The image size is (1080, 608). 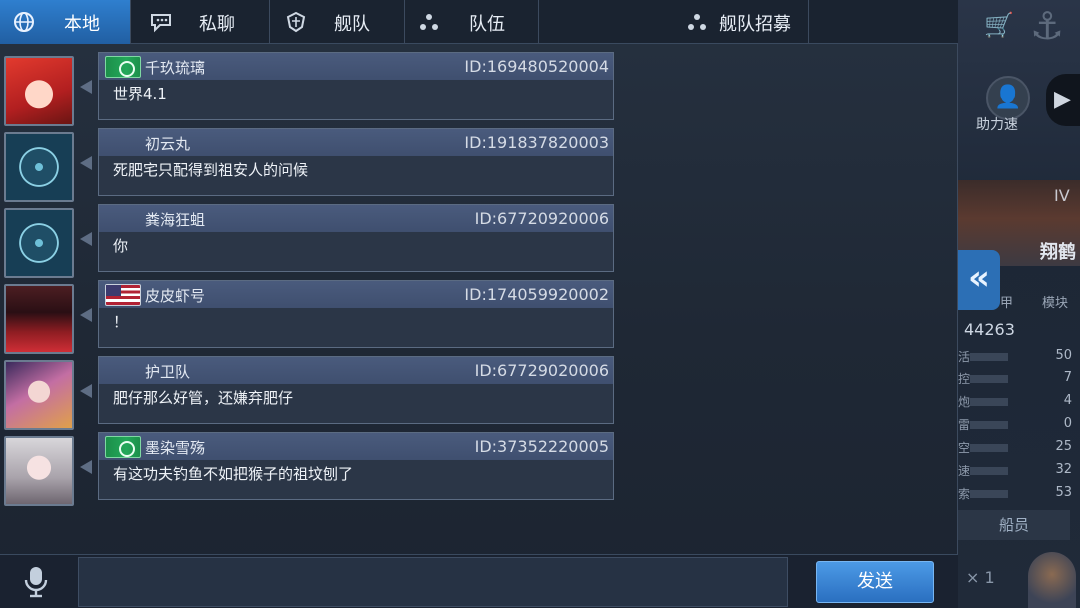 What do you see at coordinates (356, 86) in the screenshot?
I see `message-bubble: 千玖琉璃 ID:169480520004 世界4.1` at bounding box center [356, 86].